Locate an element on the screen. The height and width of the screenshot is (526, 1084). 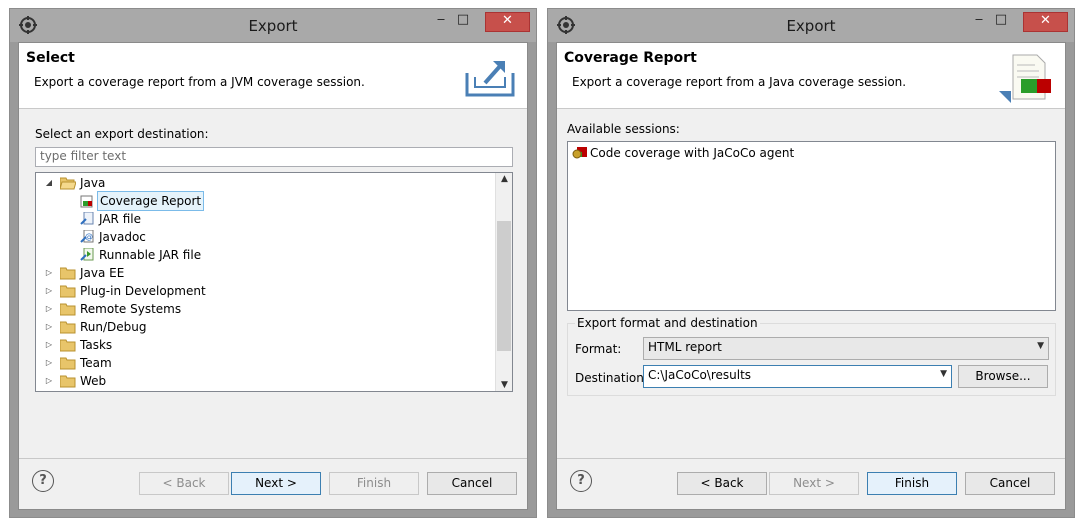
filter-input: type filter text is located at coordinates (274, 157).